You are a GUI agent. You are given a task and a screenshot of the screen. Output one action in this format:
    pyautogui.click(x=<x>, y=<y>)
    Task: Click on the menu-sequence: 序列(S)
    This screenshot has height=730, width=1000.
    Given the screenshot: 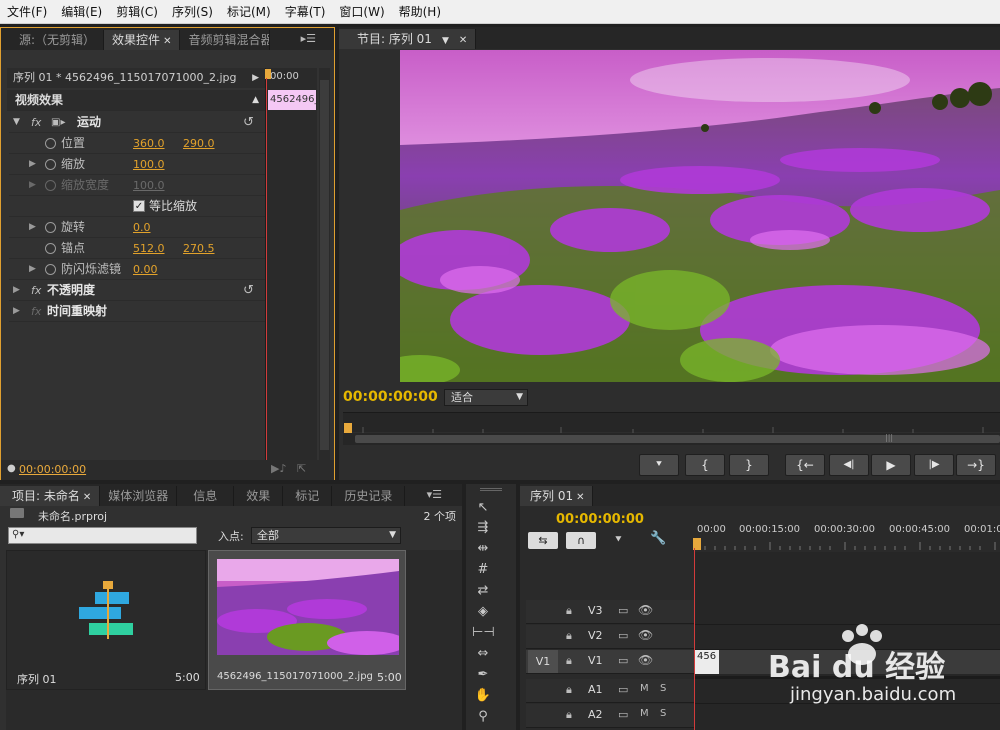 What is the action you would take?
    pyautogui.click(x=192, y=12)
    